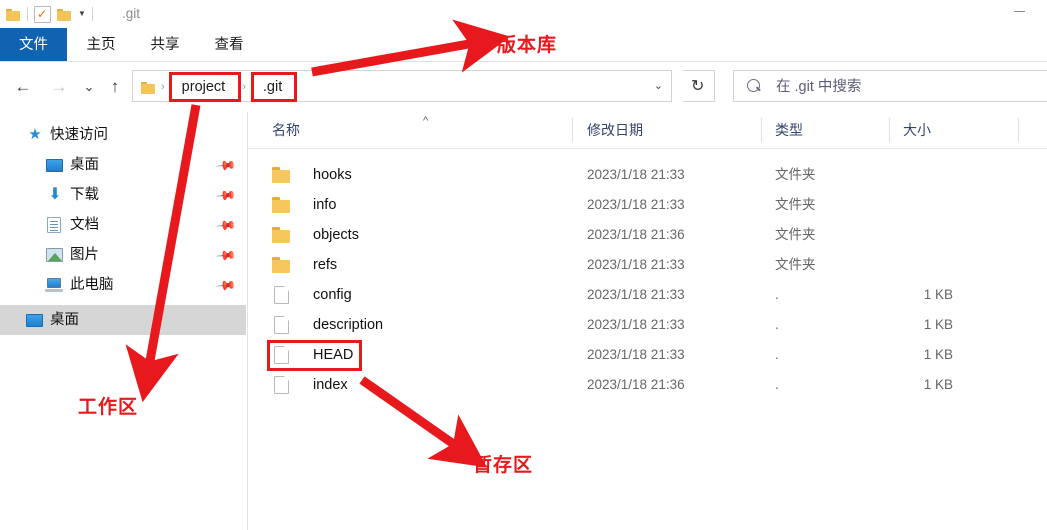 The image size is (1047, 530). Describe the element at coordinates (336, 235) in the screenshot. I see `file-name: objects` at that location.